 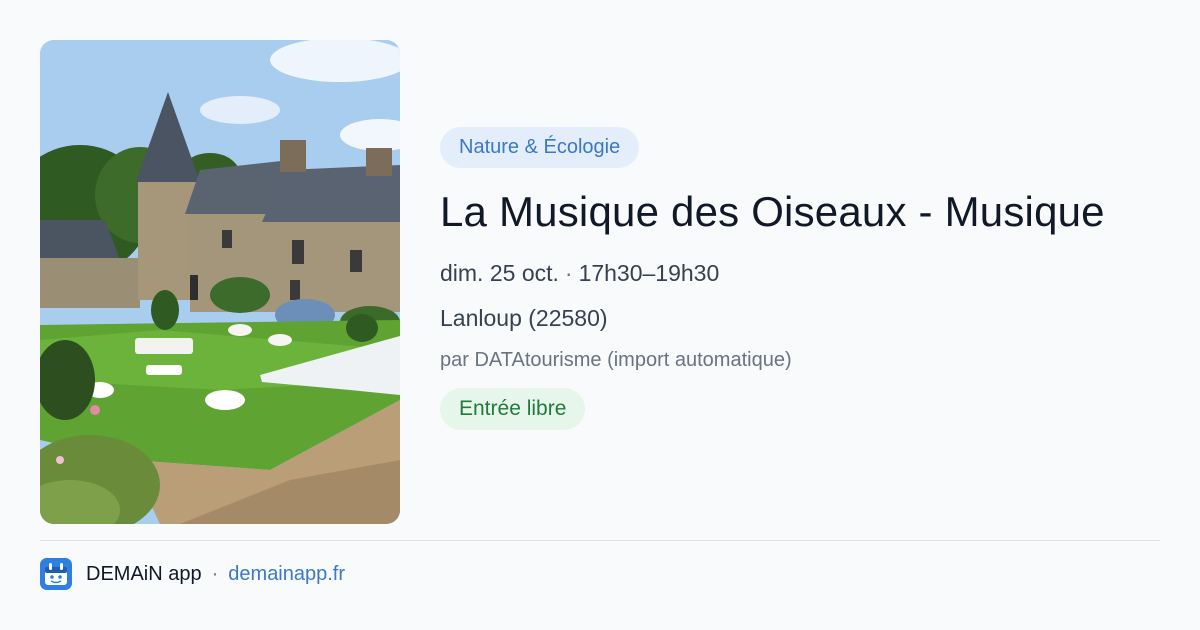 I want to click on app-name: DEMAiN app, so click(x=144, y=573).